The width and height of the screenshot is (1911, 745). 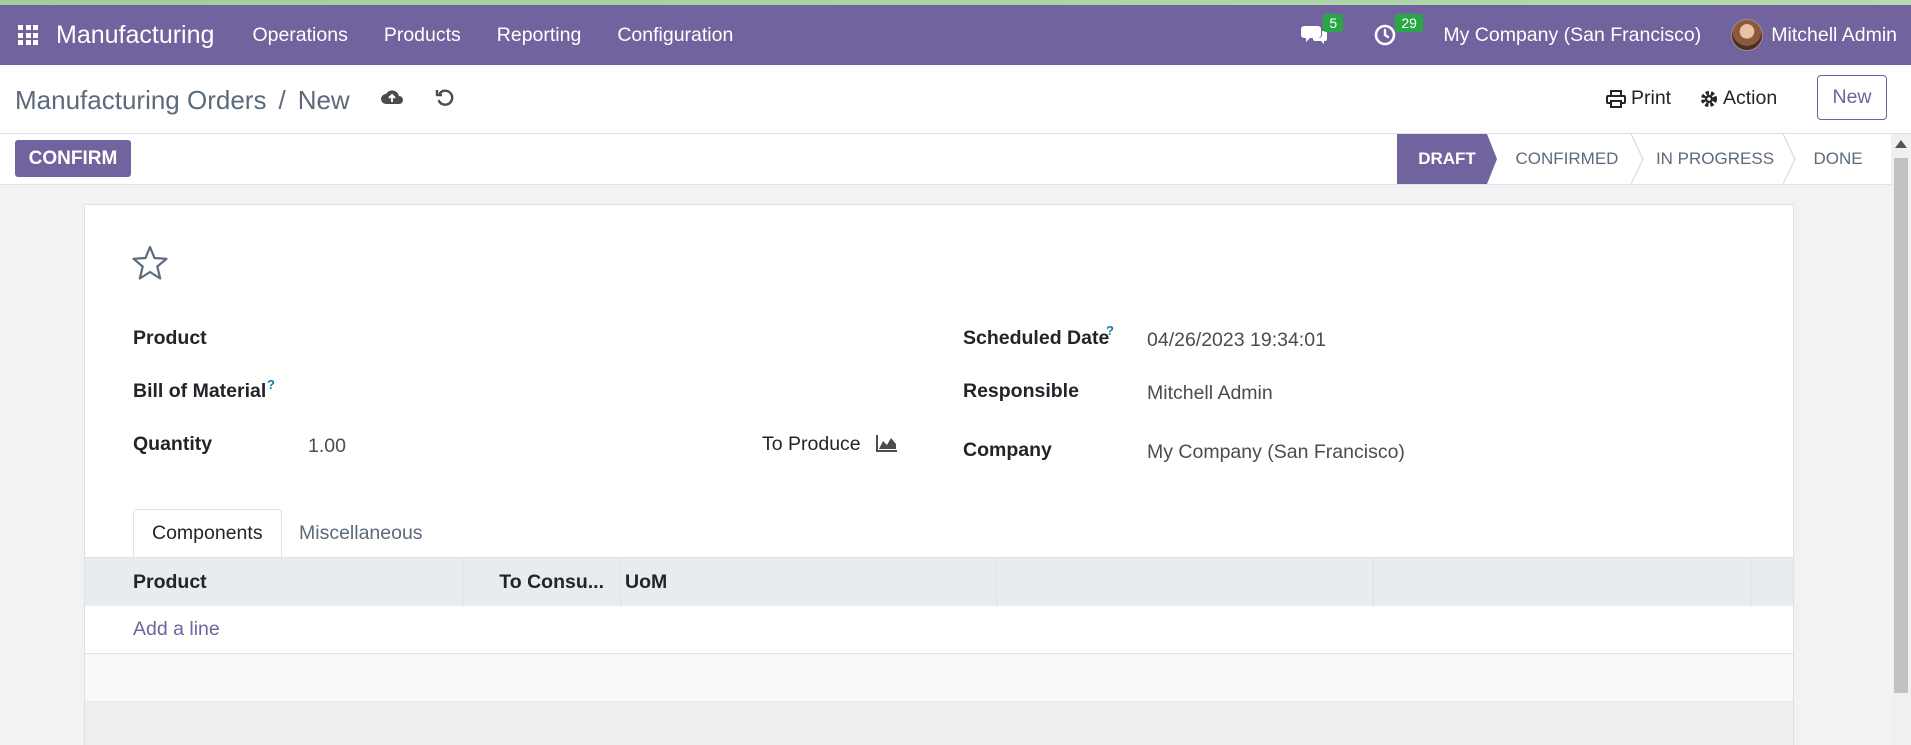 I want to click on user-menu: Mitchell Admin, so click(x=1834, y=35).